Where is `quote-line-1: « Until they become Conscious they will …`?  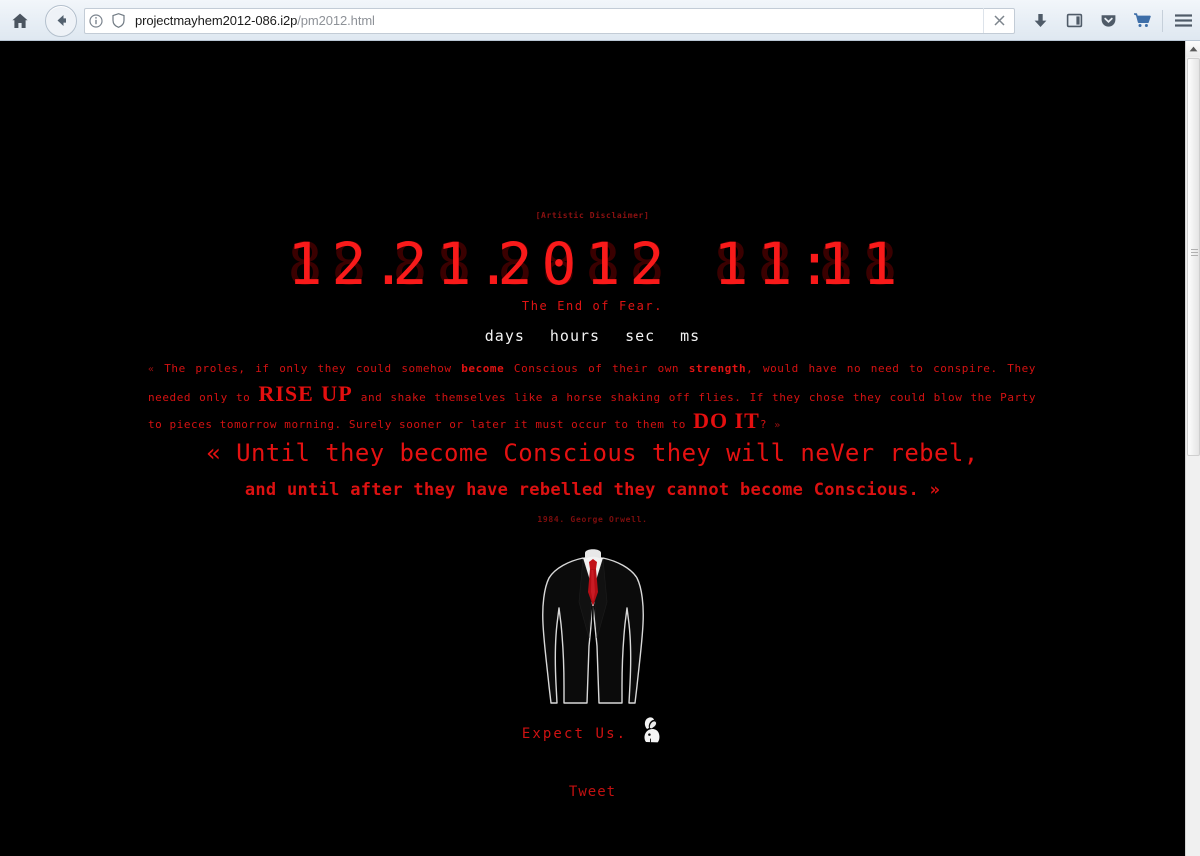 quote-line-1: « Until they become Conscious they will … is located at coordinates (592, 453).